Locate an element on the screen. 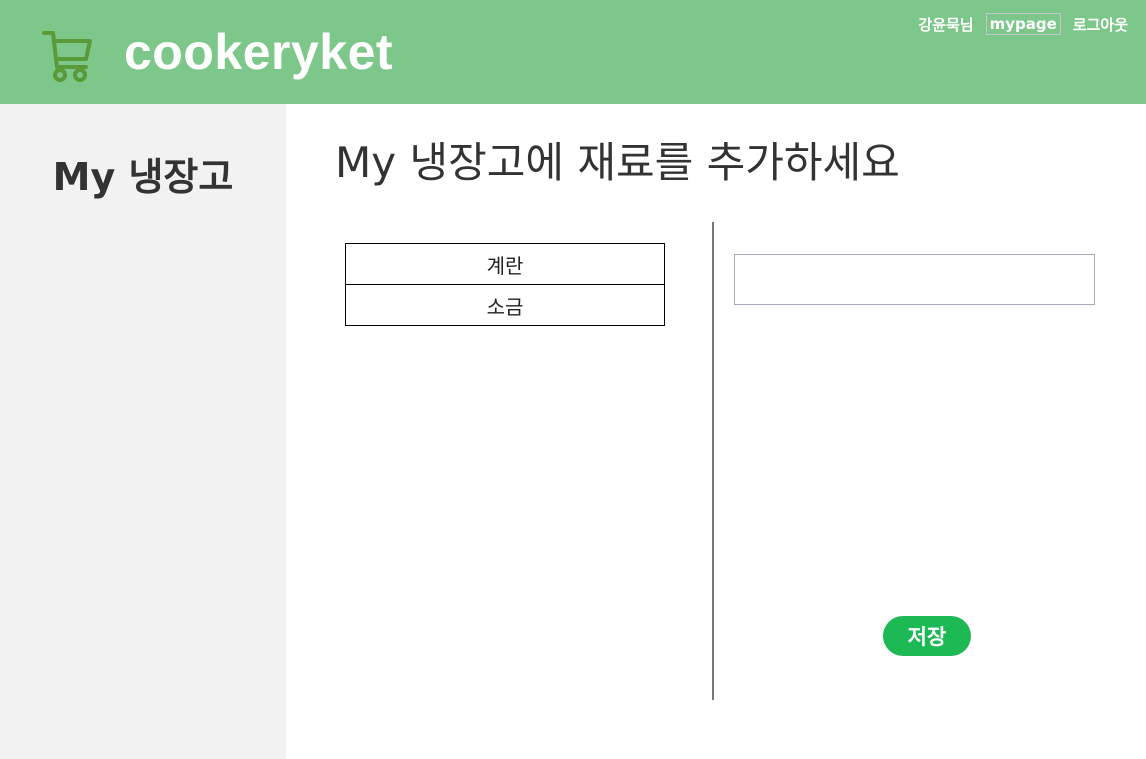 The width and height of the screenshot is (1146, 759). ingredient-cell: 계란 is located at coordinates (505, 264).